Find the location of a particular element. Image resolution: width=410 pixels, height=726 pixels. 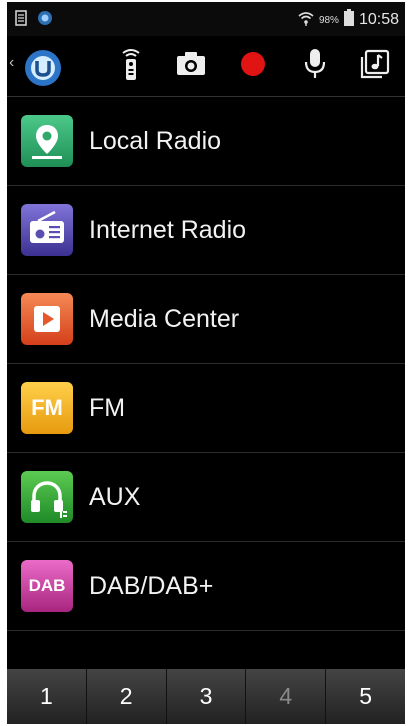

app-logo-icon is located at coordinates (43, 68).